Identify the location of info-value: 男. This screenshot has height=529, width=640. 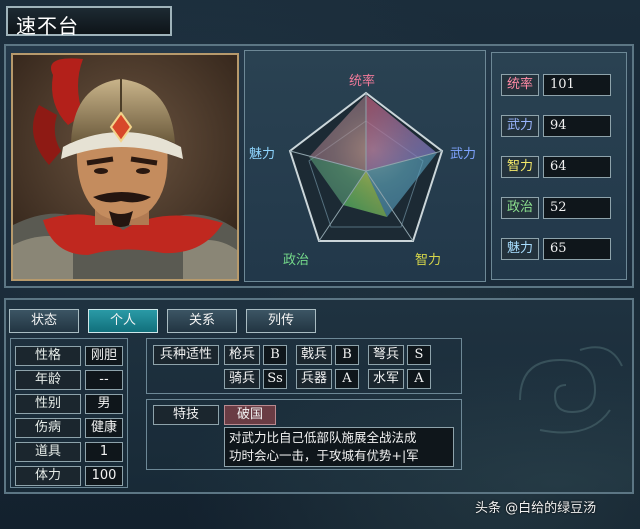
(104, 404).